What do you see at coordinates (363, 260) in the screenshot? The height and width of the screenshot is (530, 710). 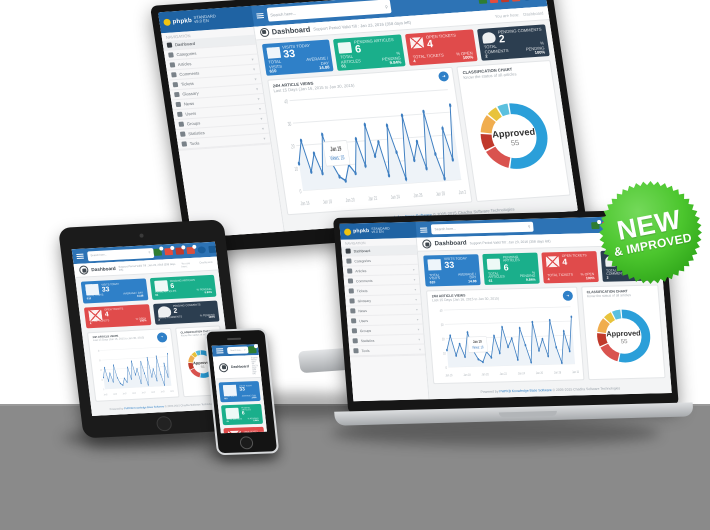 I see `sidebar-item-label: Categories` at bounding box center [363, 260].